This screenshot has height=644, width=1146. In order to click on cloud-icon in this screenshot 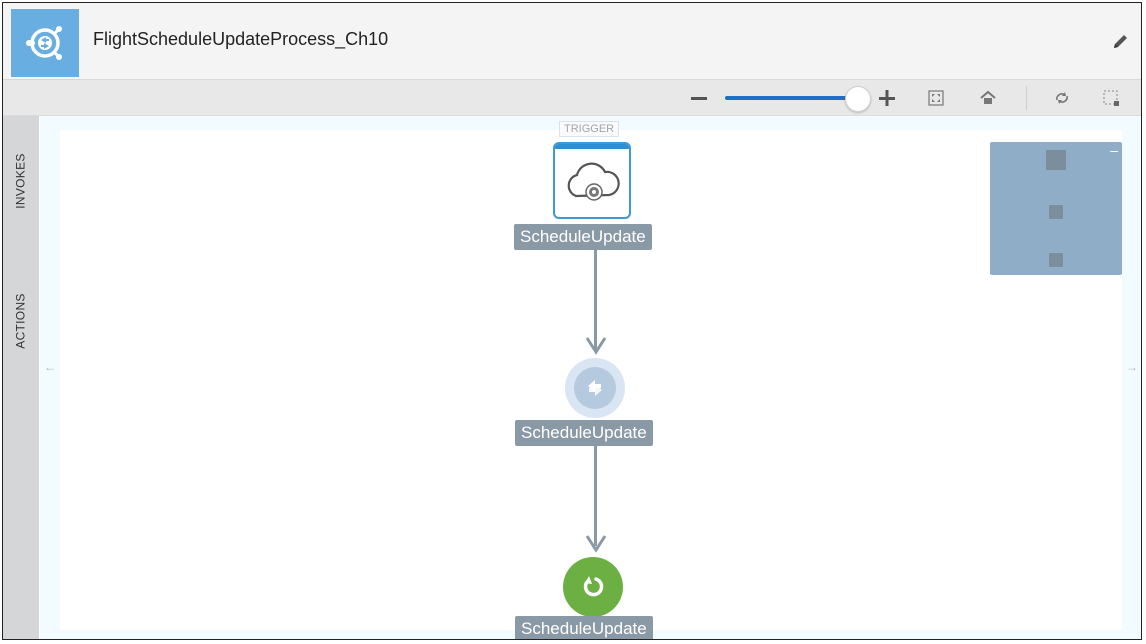, I will do `click(593, 181)`.